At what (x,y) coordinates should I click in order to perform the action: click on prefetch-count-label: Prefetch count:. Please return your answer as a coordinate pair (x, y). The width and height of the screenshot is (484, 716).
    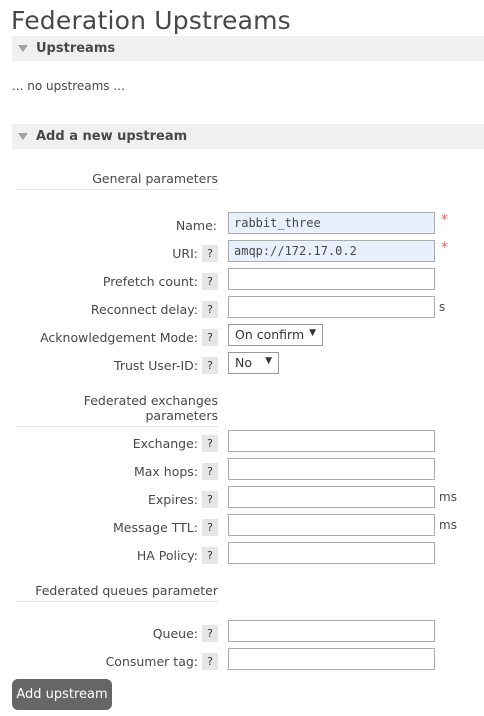
    Looking at the image, I should click on (150, 281).